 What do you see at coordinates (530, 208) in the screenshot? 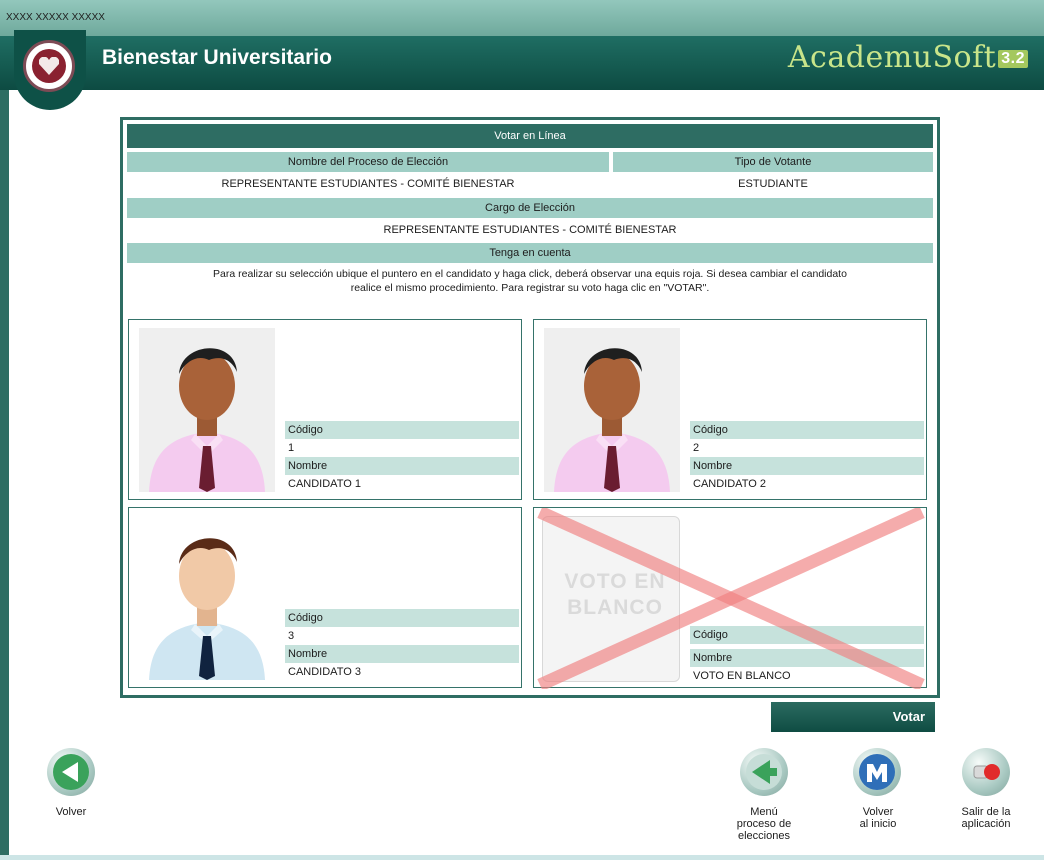
I see `position-header: Cargo de Elección` at bounding box center [530, 208].